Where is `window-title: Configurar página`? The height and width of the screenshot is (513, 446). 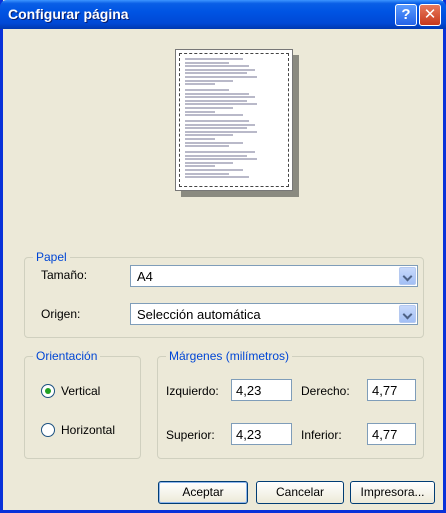 window-title: Configurar página is located at coordinates (68, 14).